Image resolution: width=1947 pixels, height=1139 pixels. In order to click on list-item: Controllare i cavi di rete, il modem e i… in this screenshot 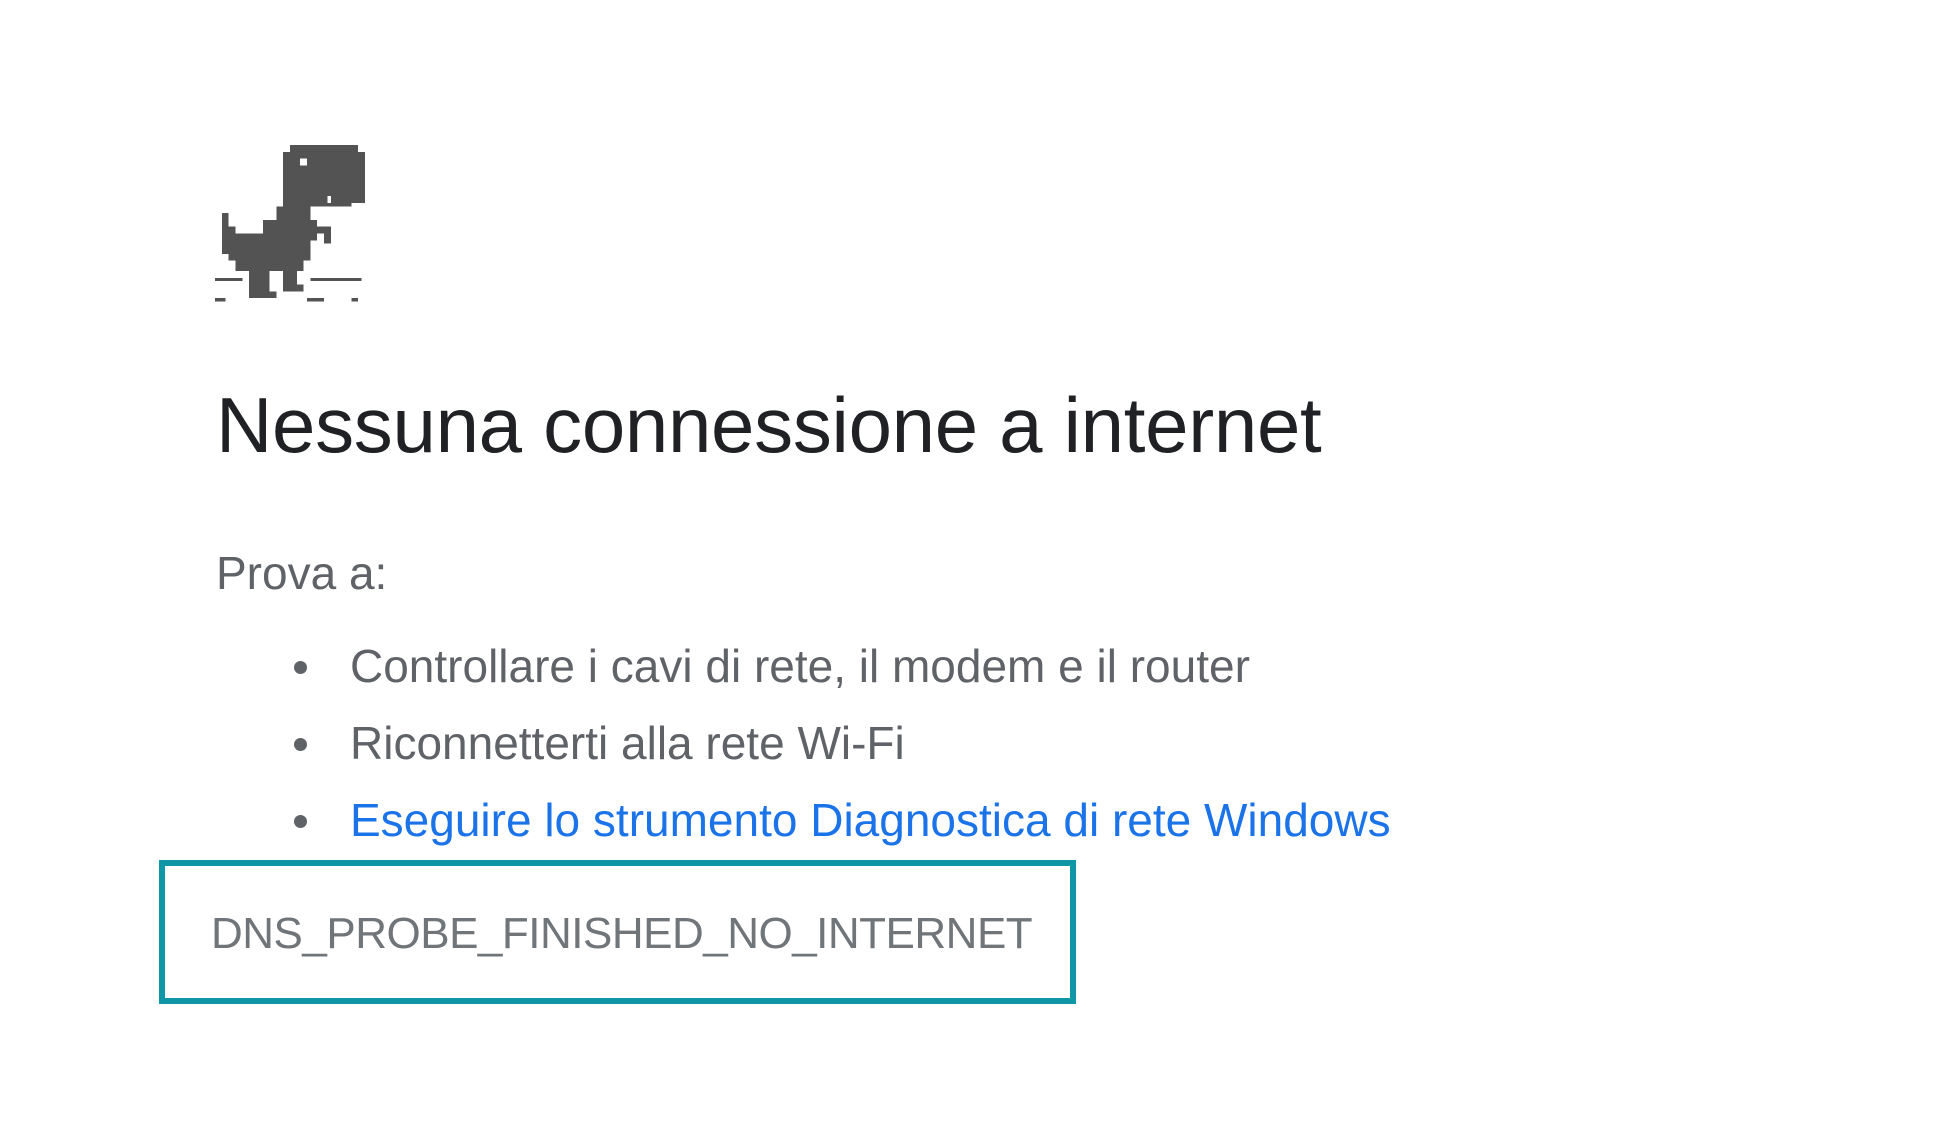, I will do `click(842, 666)`.